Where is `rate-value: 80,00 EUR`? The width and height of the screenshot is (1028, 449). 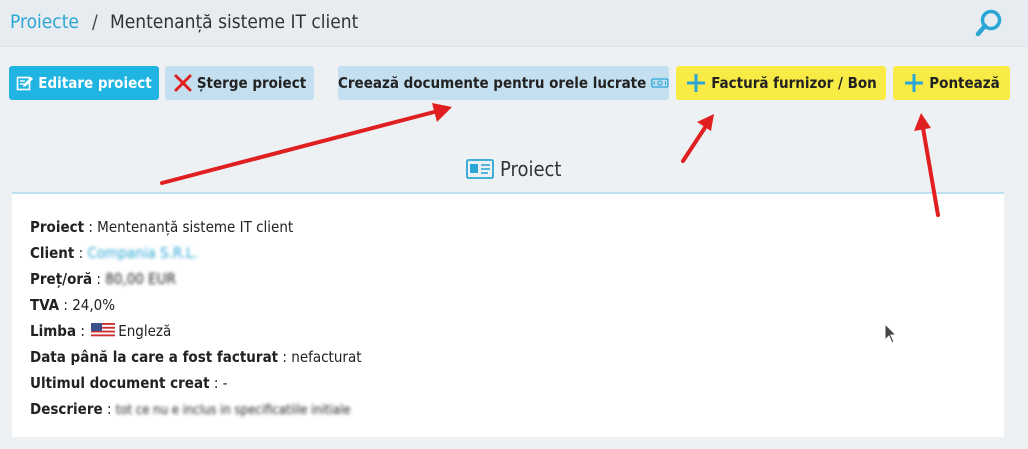 rate-value: 80,00 EUR is located at coordinates (140, 279).